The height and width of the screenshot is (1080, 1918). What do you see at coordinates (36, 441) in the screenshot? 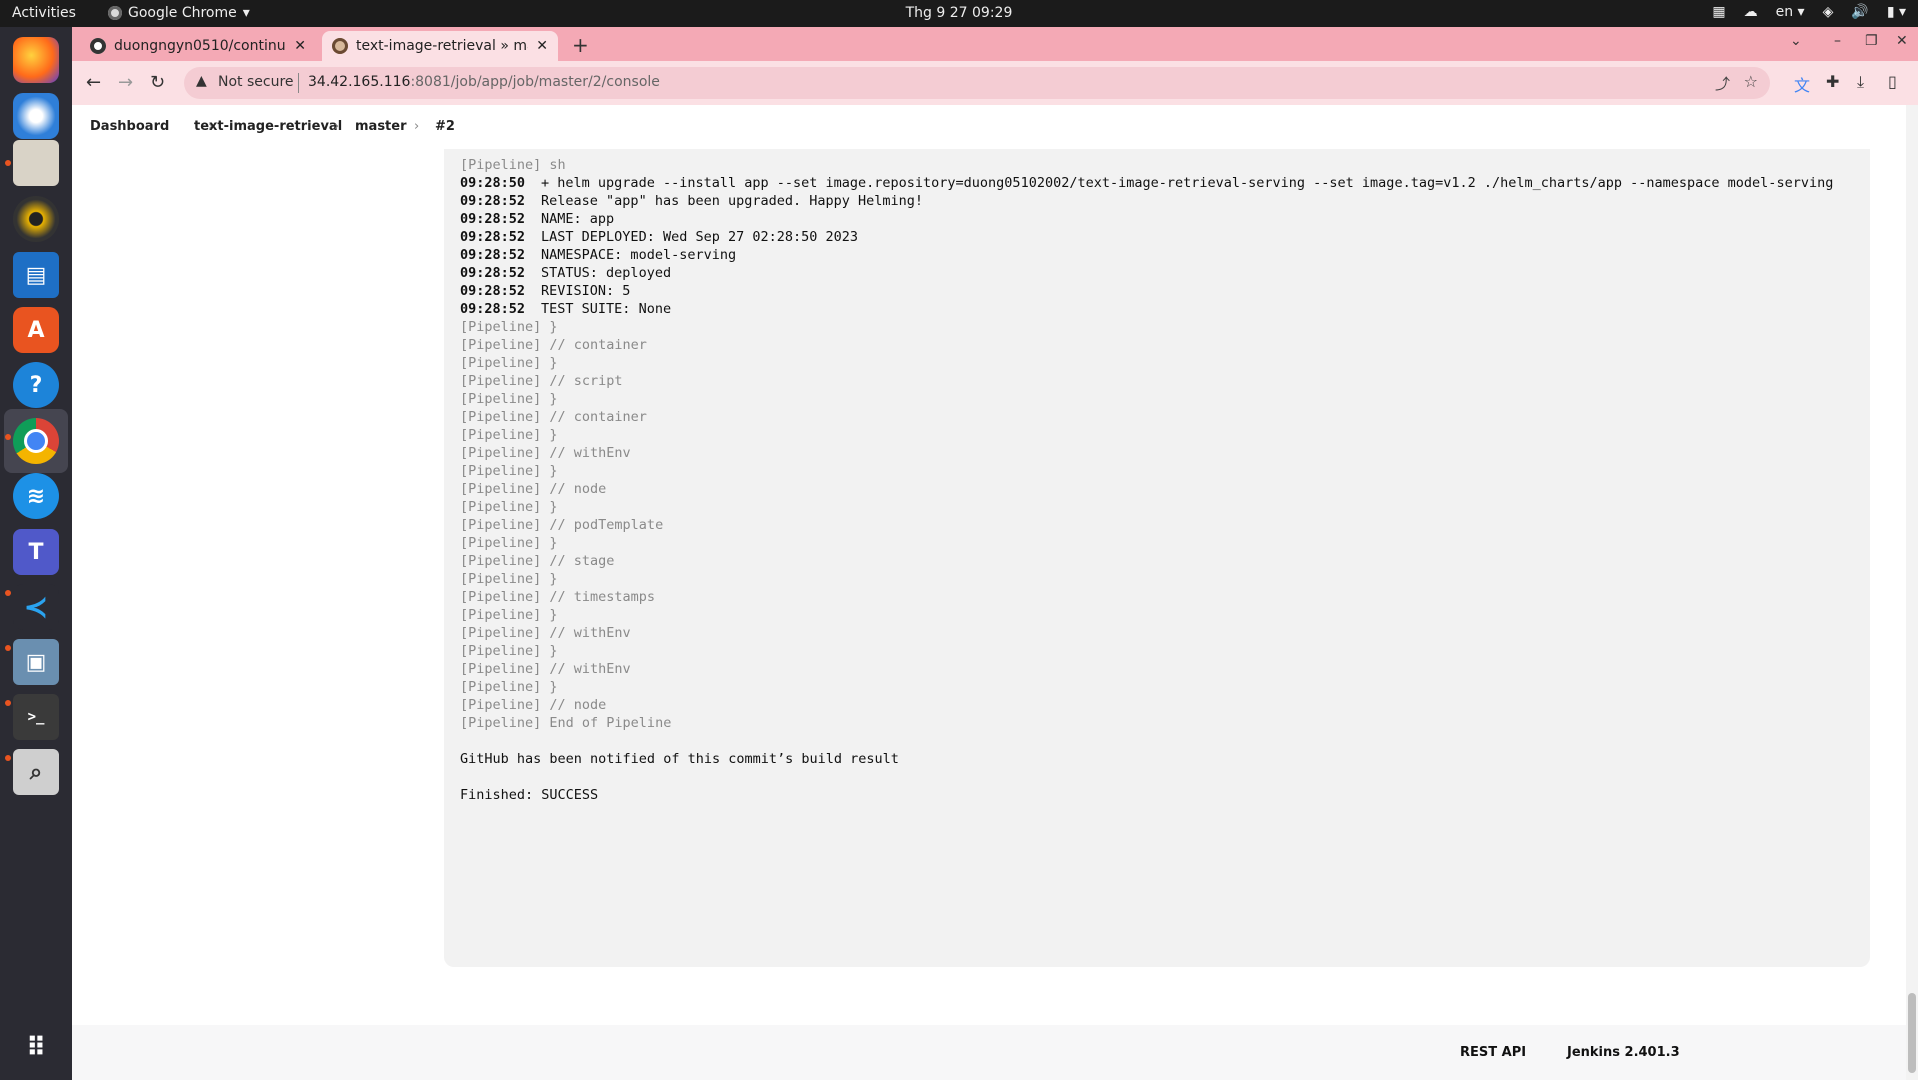
I see `chrome-icon` at bounding box center [36, 441].